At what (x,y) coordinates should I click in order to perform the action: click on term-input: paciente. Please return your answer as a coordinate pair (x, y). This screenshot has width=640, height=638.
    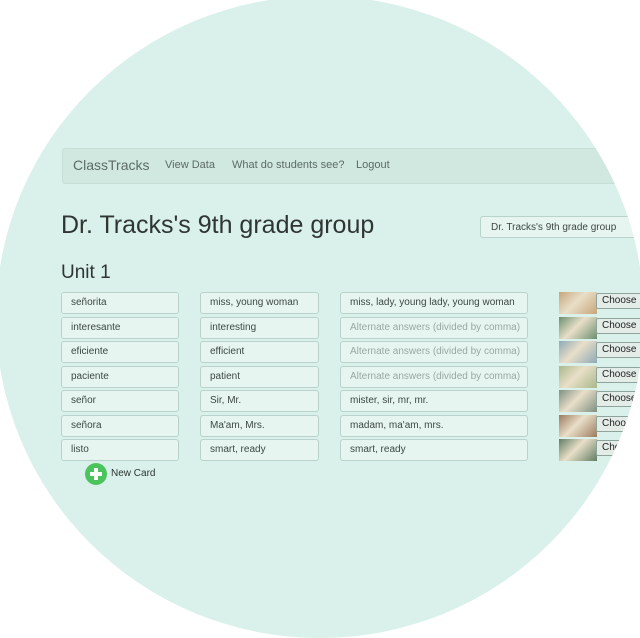
    Looking at the image, I should click on (120, 377).